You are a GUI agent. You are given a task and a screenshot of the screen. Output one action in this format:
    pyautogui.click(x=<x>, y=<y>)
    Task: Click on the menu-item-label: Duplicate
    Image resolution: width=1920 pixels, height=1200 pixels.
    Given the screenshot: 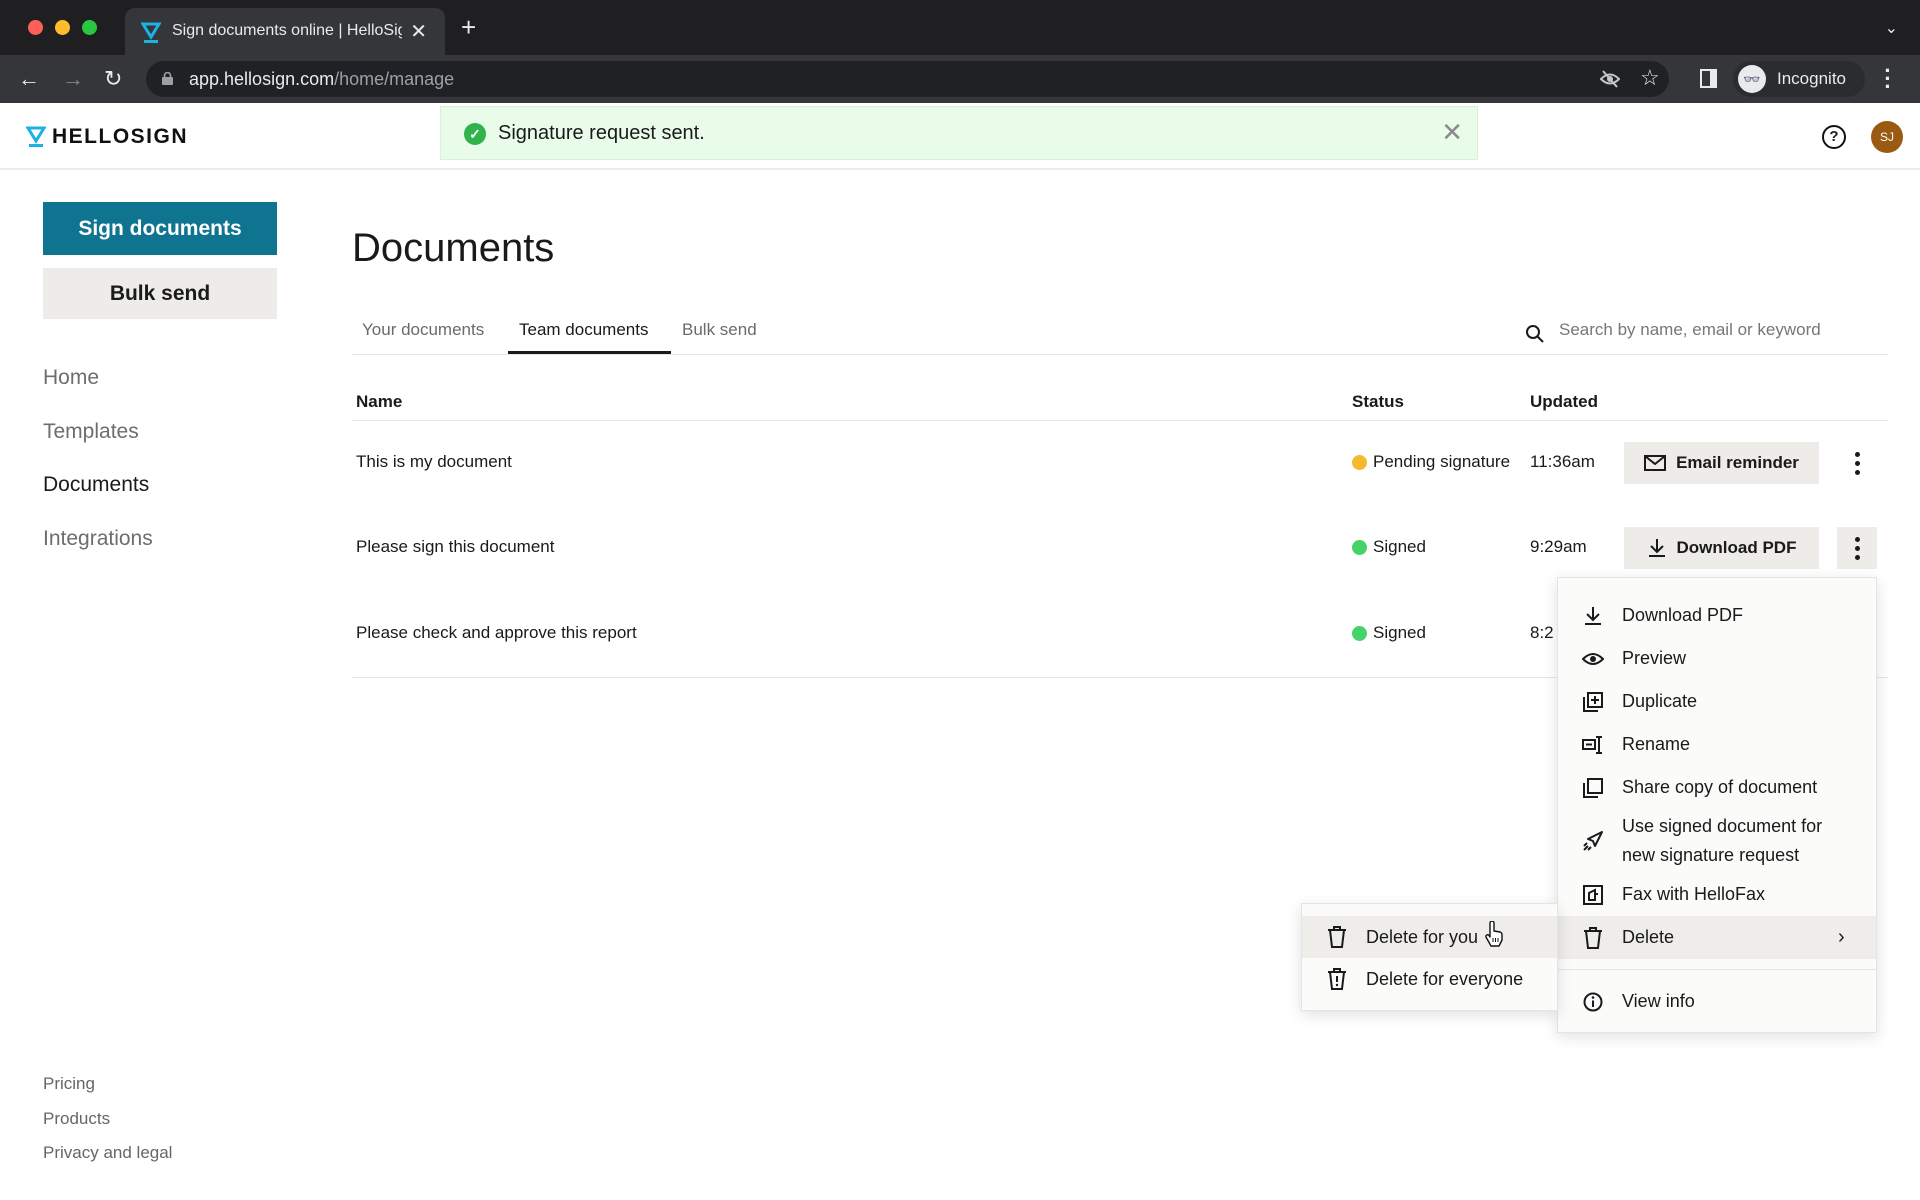 What is the action you would take?
    pyautogui.click(x=1660, y=701)
    